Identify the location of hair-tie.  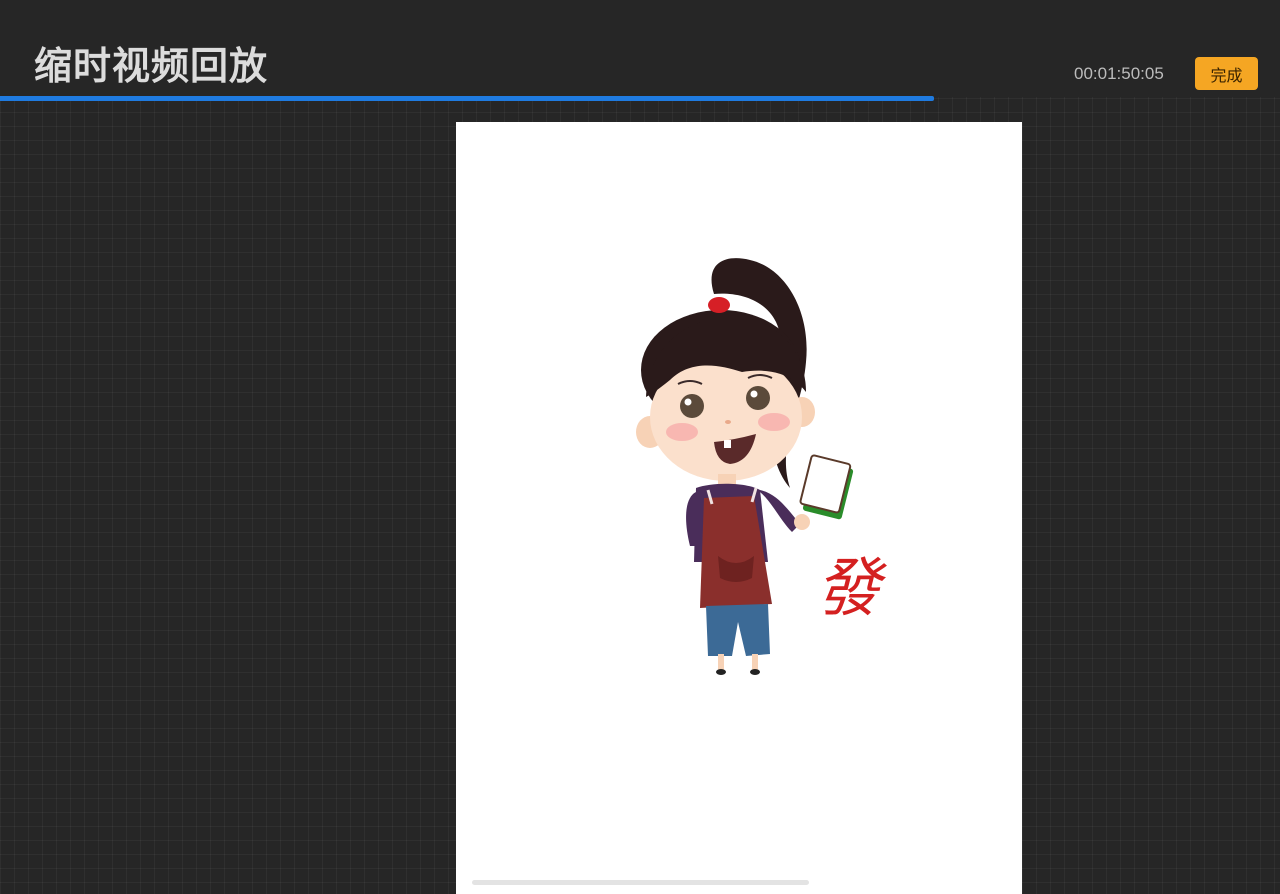
(719, 305).